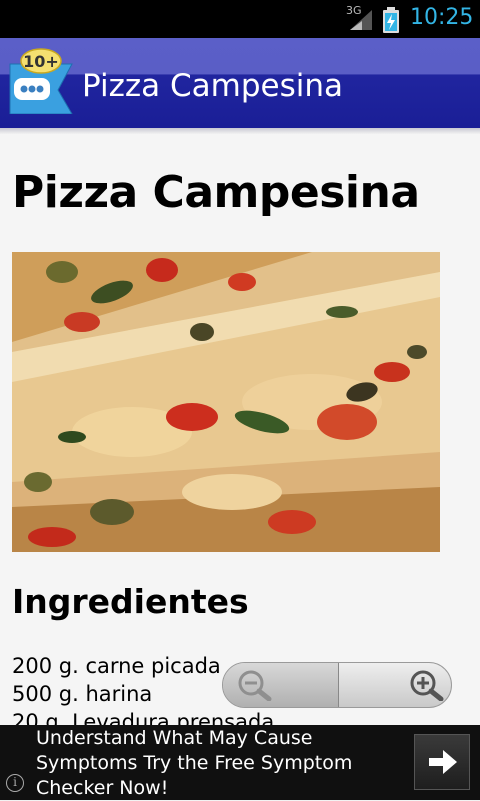 Image resolution: width=480 pixels, height=801 pixels. Describe the element at coordinates (427, 685) in the screenshot. I see `zoom-in-icon` at that location.